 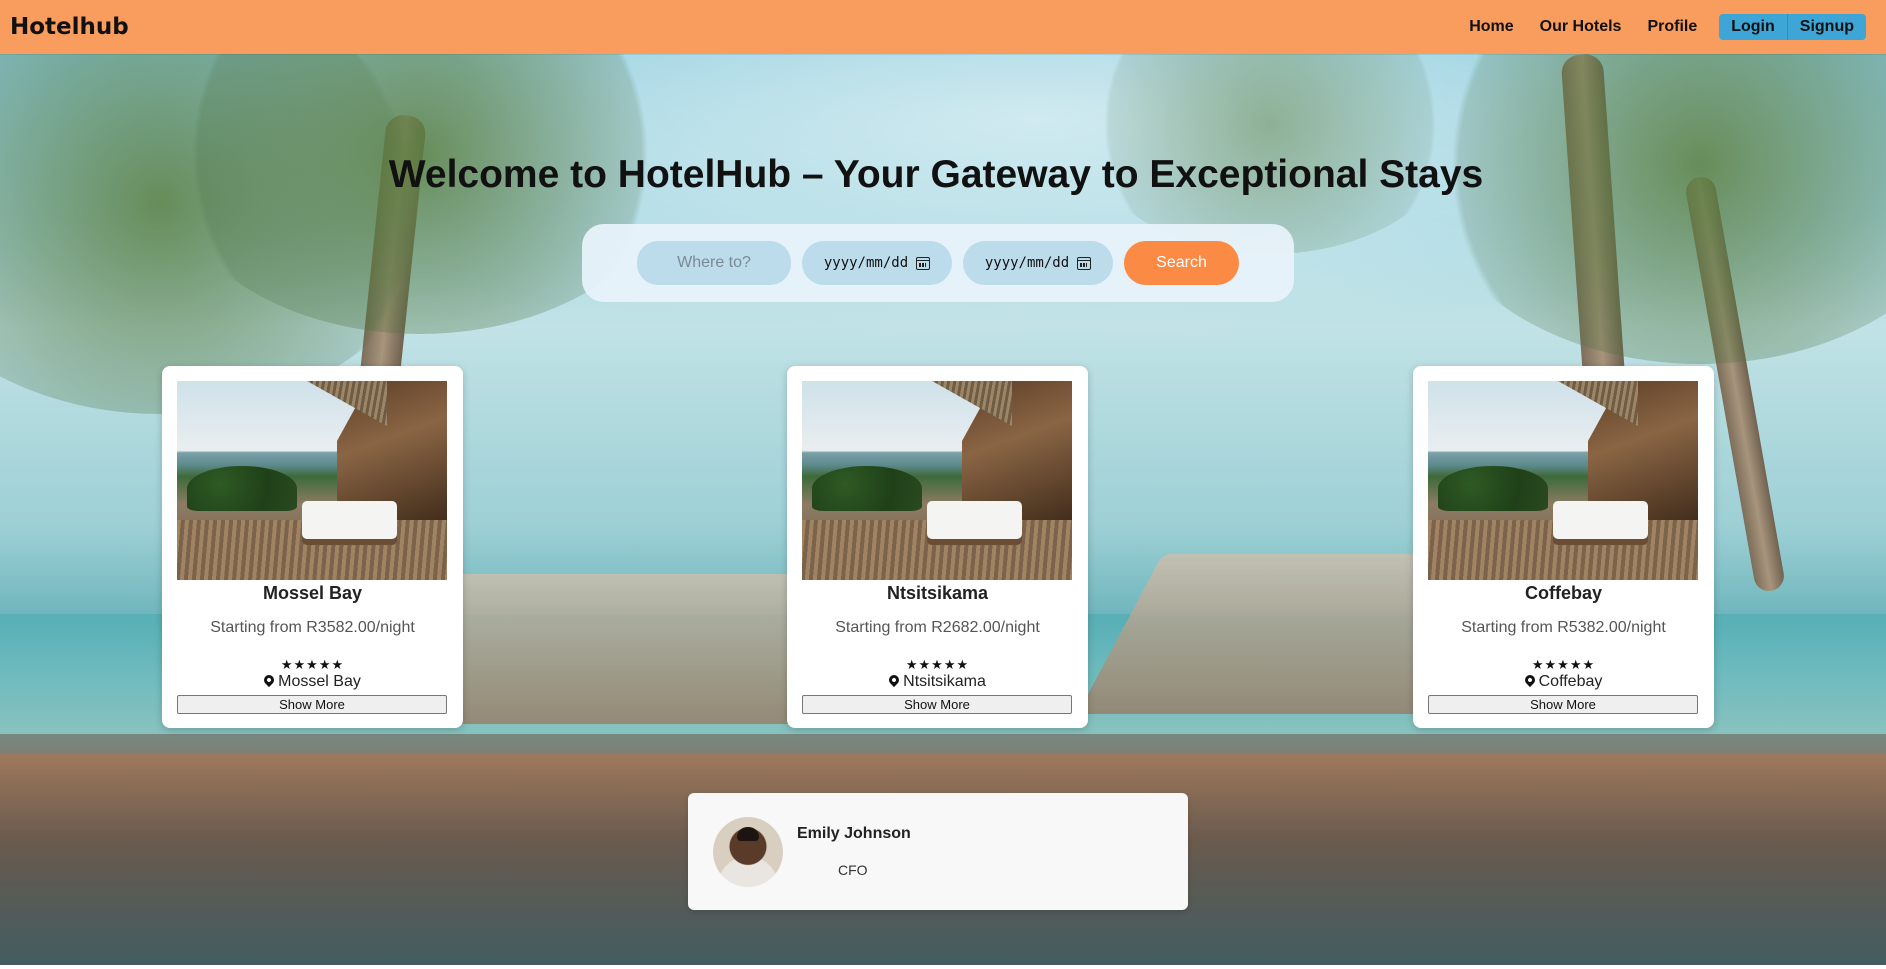 What do you see at coordinates (866, 263) in the screenshot?
I see `checkin-date-placeholder: yyyy/mm/dd` at bounding box center [866, 263].